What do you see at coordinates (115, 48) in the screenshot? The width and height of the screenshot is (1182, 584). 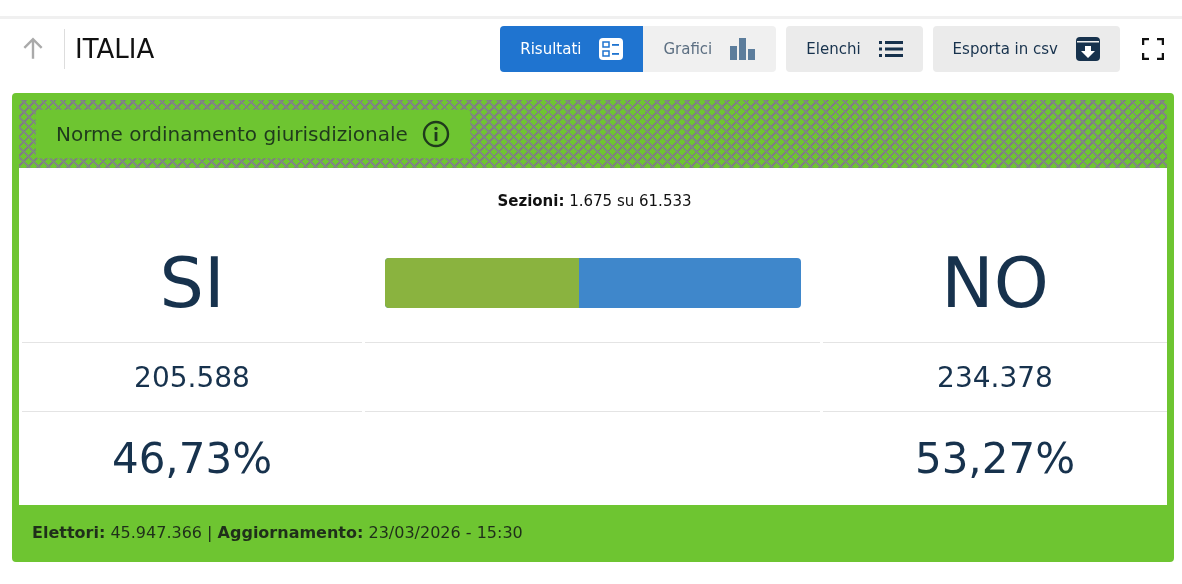 I see `page-title: ITALIA` at bounding box center [115, 48].